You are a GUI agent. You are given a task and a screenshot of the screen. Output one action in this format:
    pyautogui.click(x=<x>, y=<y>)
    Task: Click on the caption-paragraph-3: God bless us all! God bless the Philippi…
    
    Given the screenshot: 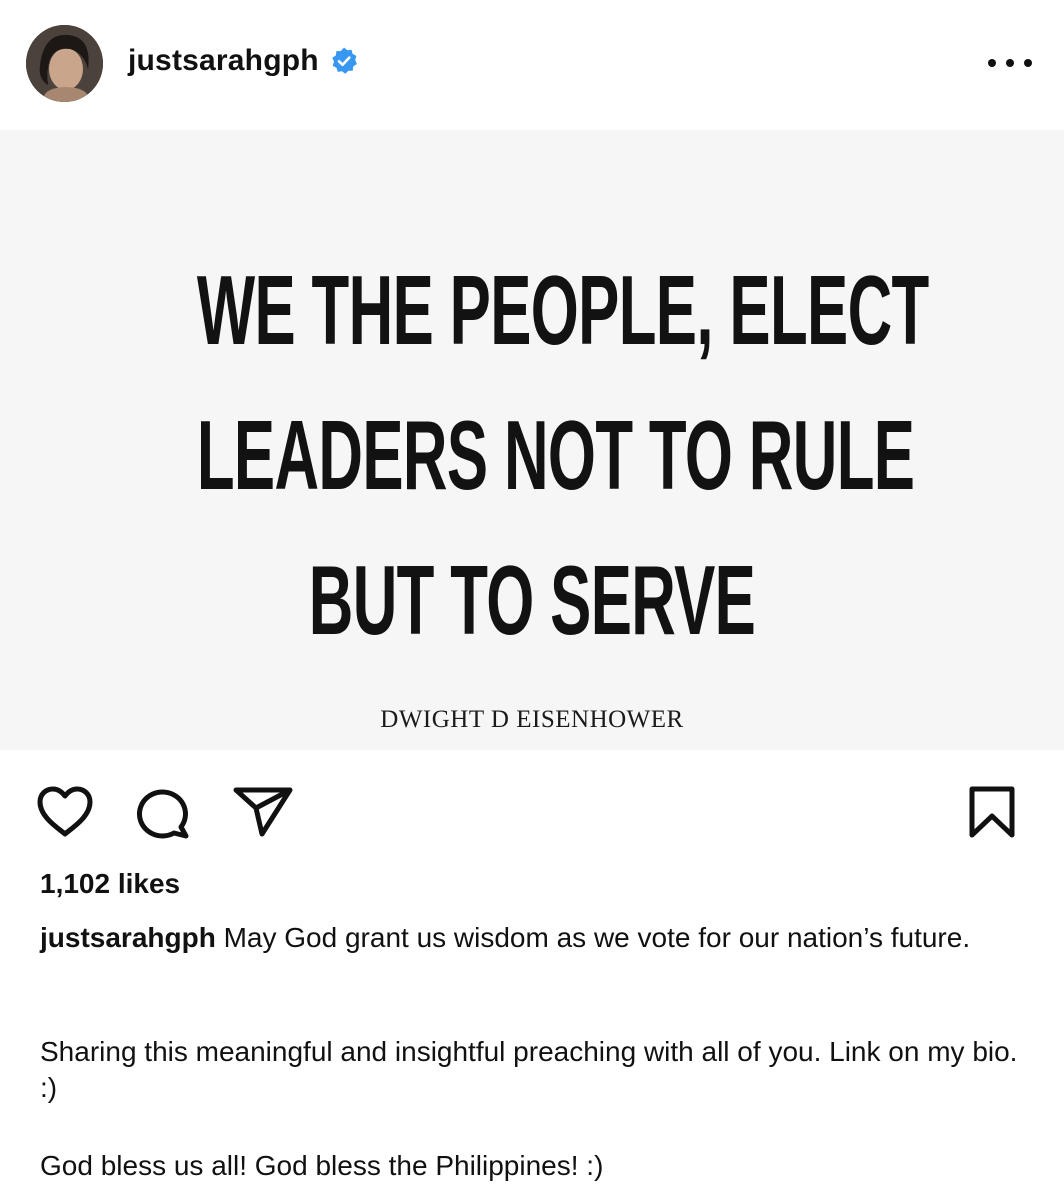 What is the action you would take?
    pyautogui.click(x=322, y=1165)
    